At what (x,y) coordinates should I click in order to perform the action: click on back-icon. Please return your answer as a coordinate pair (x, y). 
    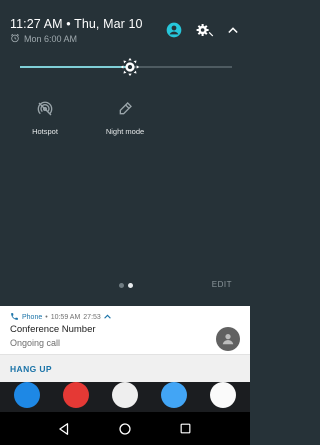
    Looking at the image, I should click on (64, 429).